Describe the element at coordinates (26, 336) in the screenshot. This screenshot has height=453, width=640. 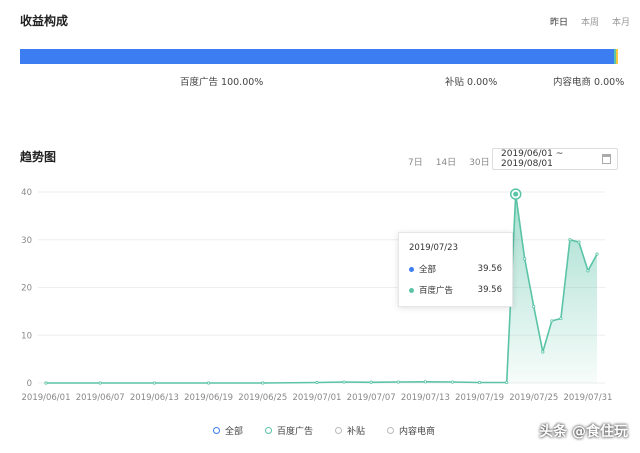
I see `y-tick-label: 10` at that location.